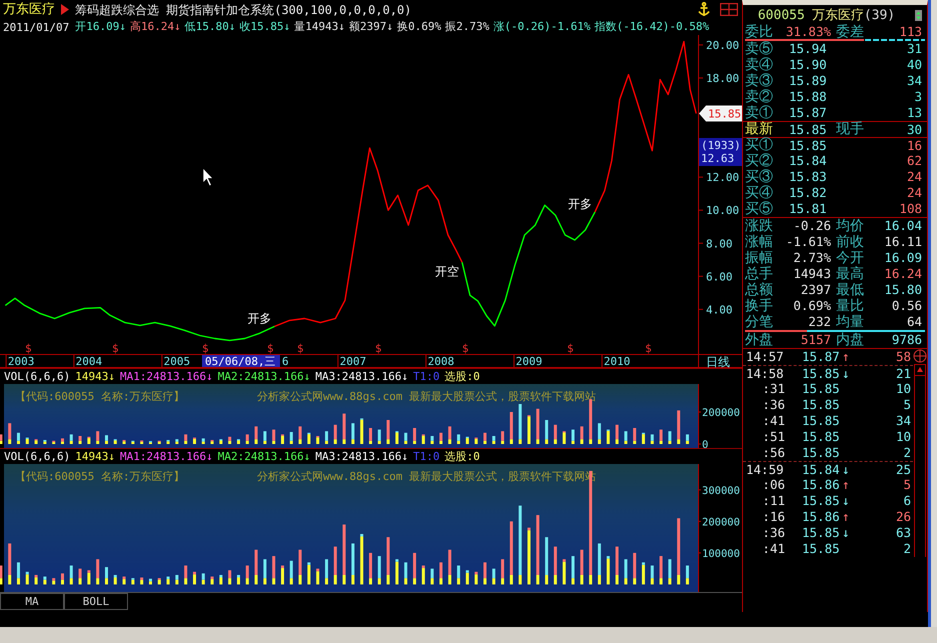  What do you see at coordinates (759, 340) in the screenshot?
I see `field-label: 外盘` at bounding box center [759, 340].